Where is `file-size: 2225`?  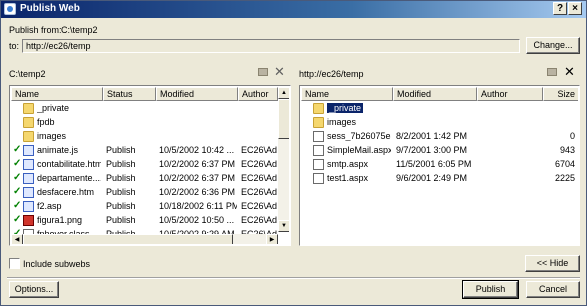 file-size: 2225 is located at coordinates (564, 178).